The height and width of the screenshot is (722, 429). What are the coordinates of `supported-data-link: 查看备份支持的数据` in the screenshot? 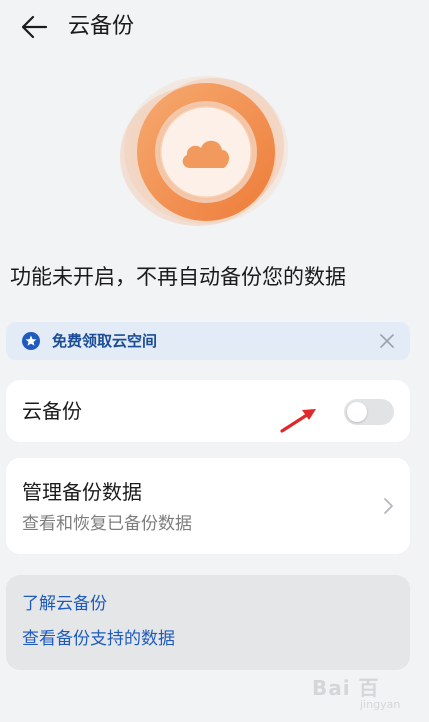 It's located at (98, 639).